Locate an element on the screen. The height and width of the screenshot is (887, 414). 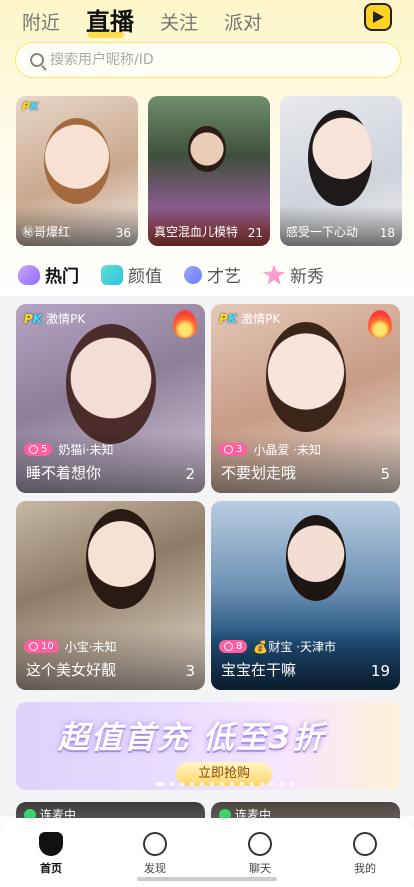
featured-title: 感受一下心动 is located at coordinates (322, 232).